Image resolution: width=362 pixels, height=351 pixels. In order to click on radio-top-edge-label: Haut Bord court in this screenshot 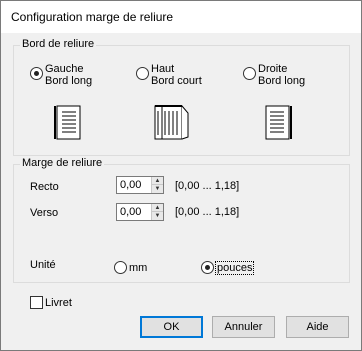, I will do `click(176, 75)`.